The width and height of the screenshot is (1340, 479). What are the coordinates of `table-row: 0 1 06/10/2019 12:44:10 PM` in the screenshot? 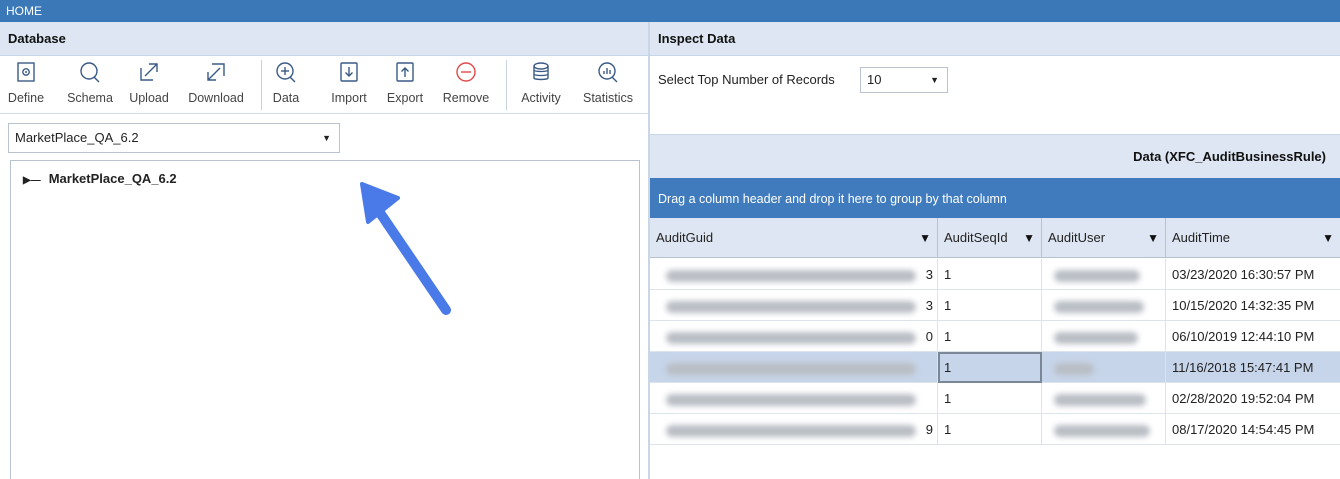 It's located at (995, 336).